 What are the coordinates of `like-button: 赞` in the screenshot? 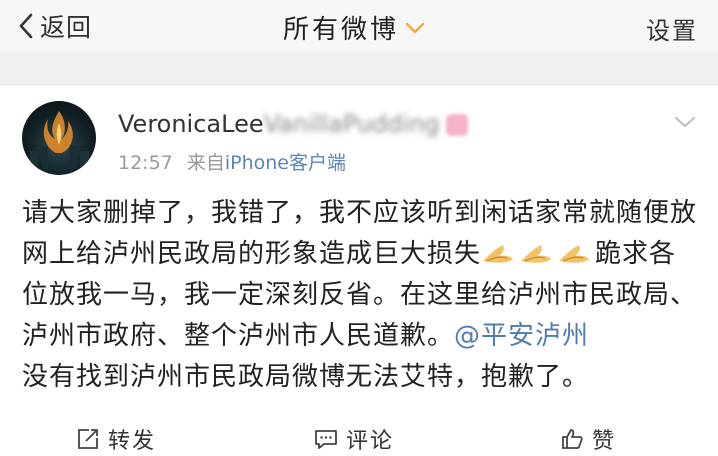 It's located at (588, 439).